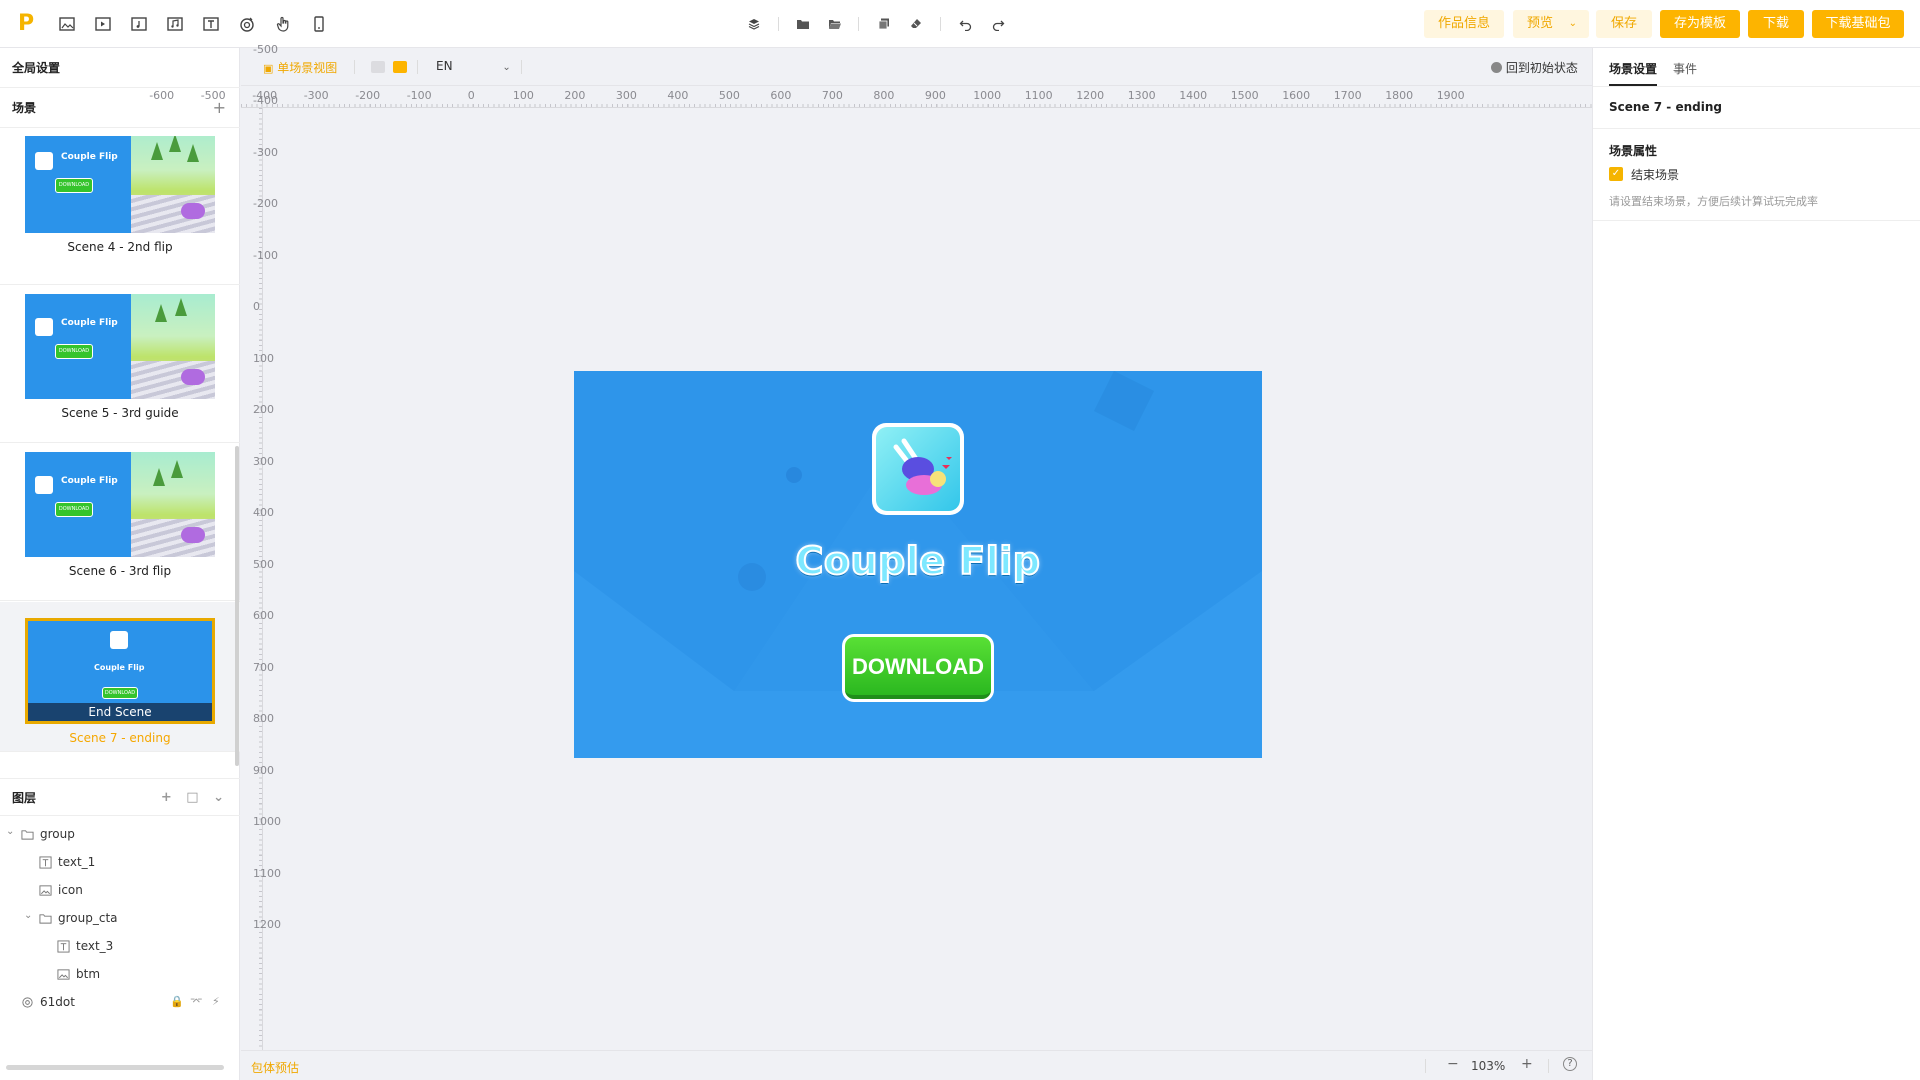 The width and height of the screenshot is (1920, 1080). I want to click on copy-icon, so click(884, 24).